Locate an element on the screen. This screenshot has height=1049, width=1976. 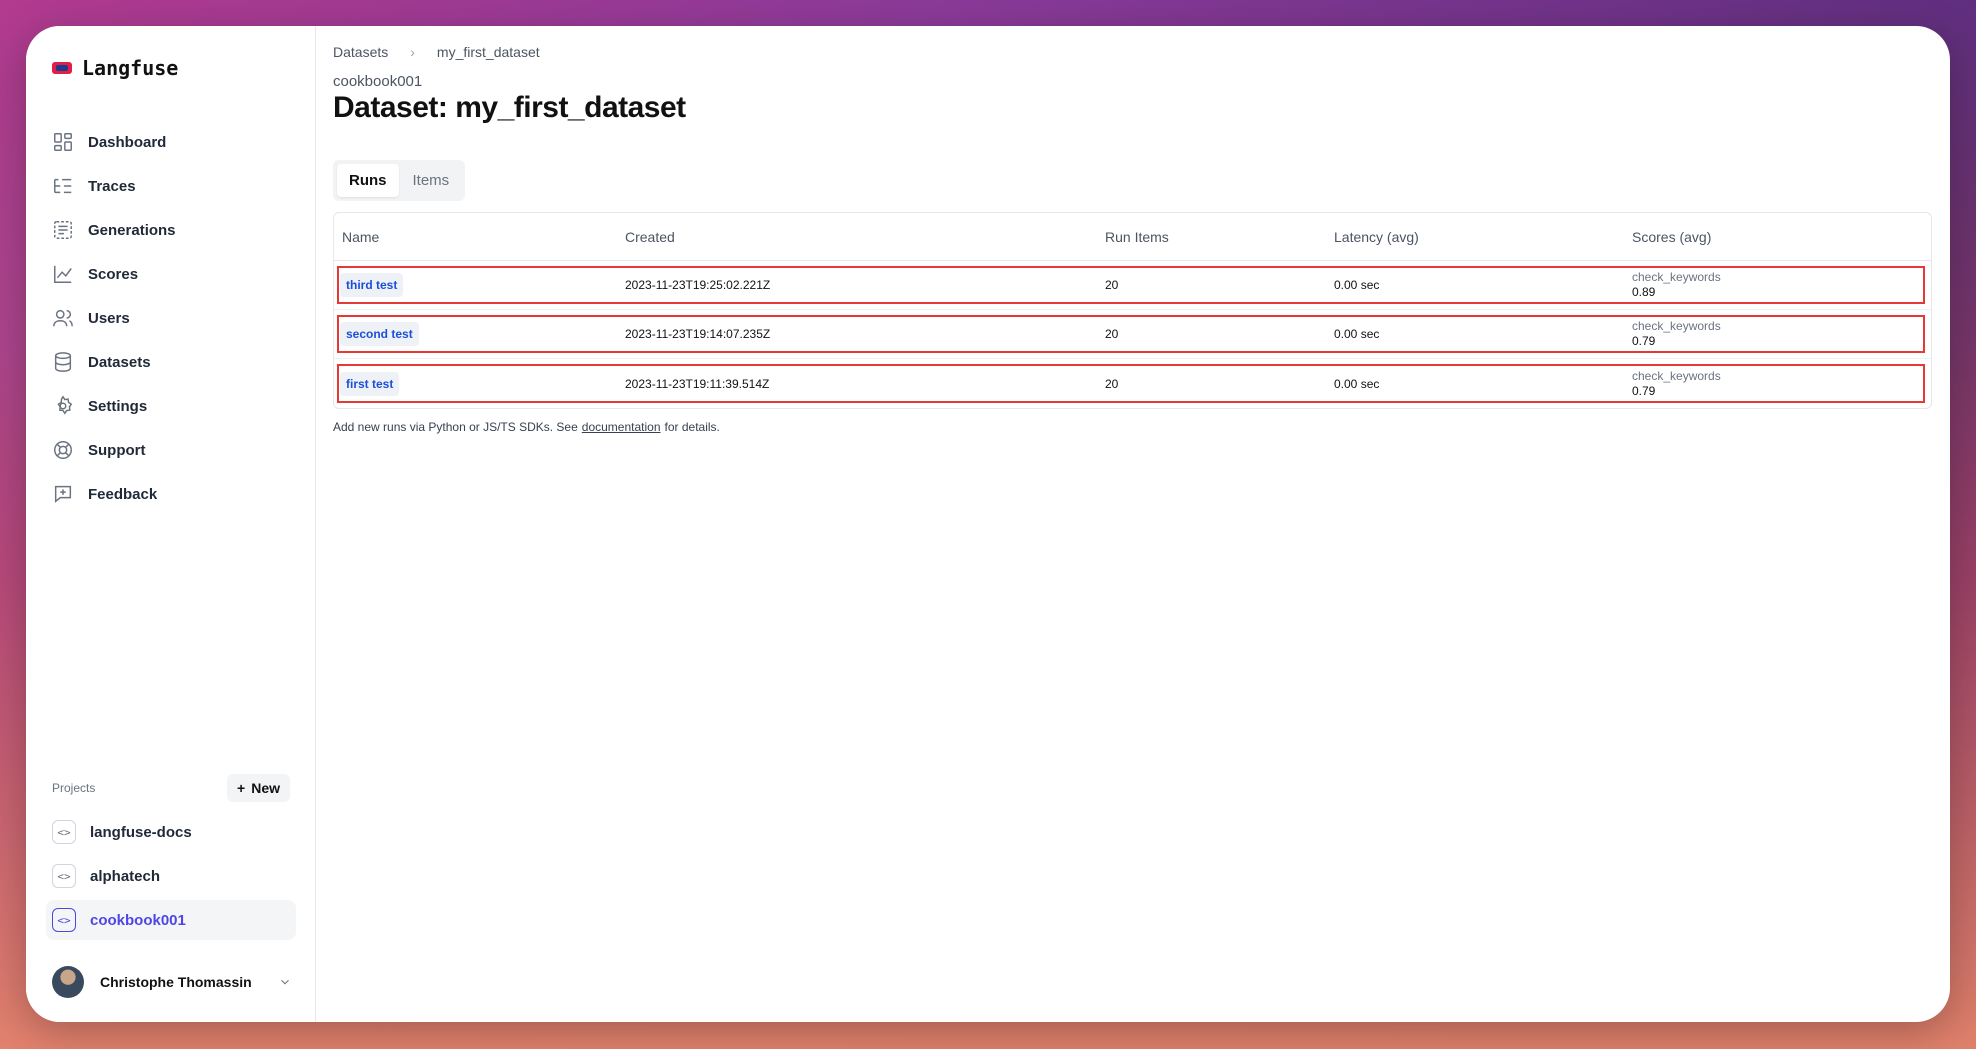
column-header-latency: Latency (avg) is located at coordinates (1376, 236).